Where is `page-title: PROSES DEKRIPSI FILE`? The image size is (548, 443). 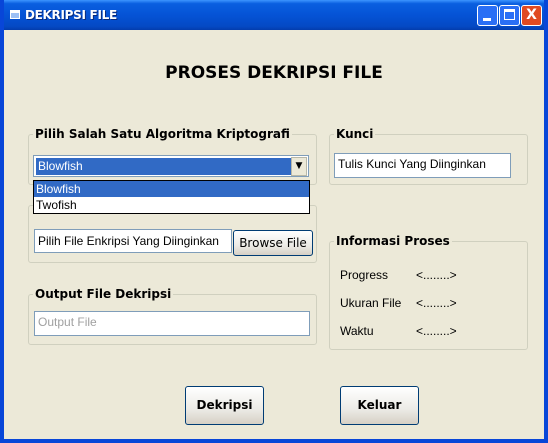
page-title: PROSES DEKRIPSI FILE is located at coordinates (274, 73).